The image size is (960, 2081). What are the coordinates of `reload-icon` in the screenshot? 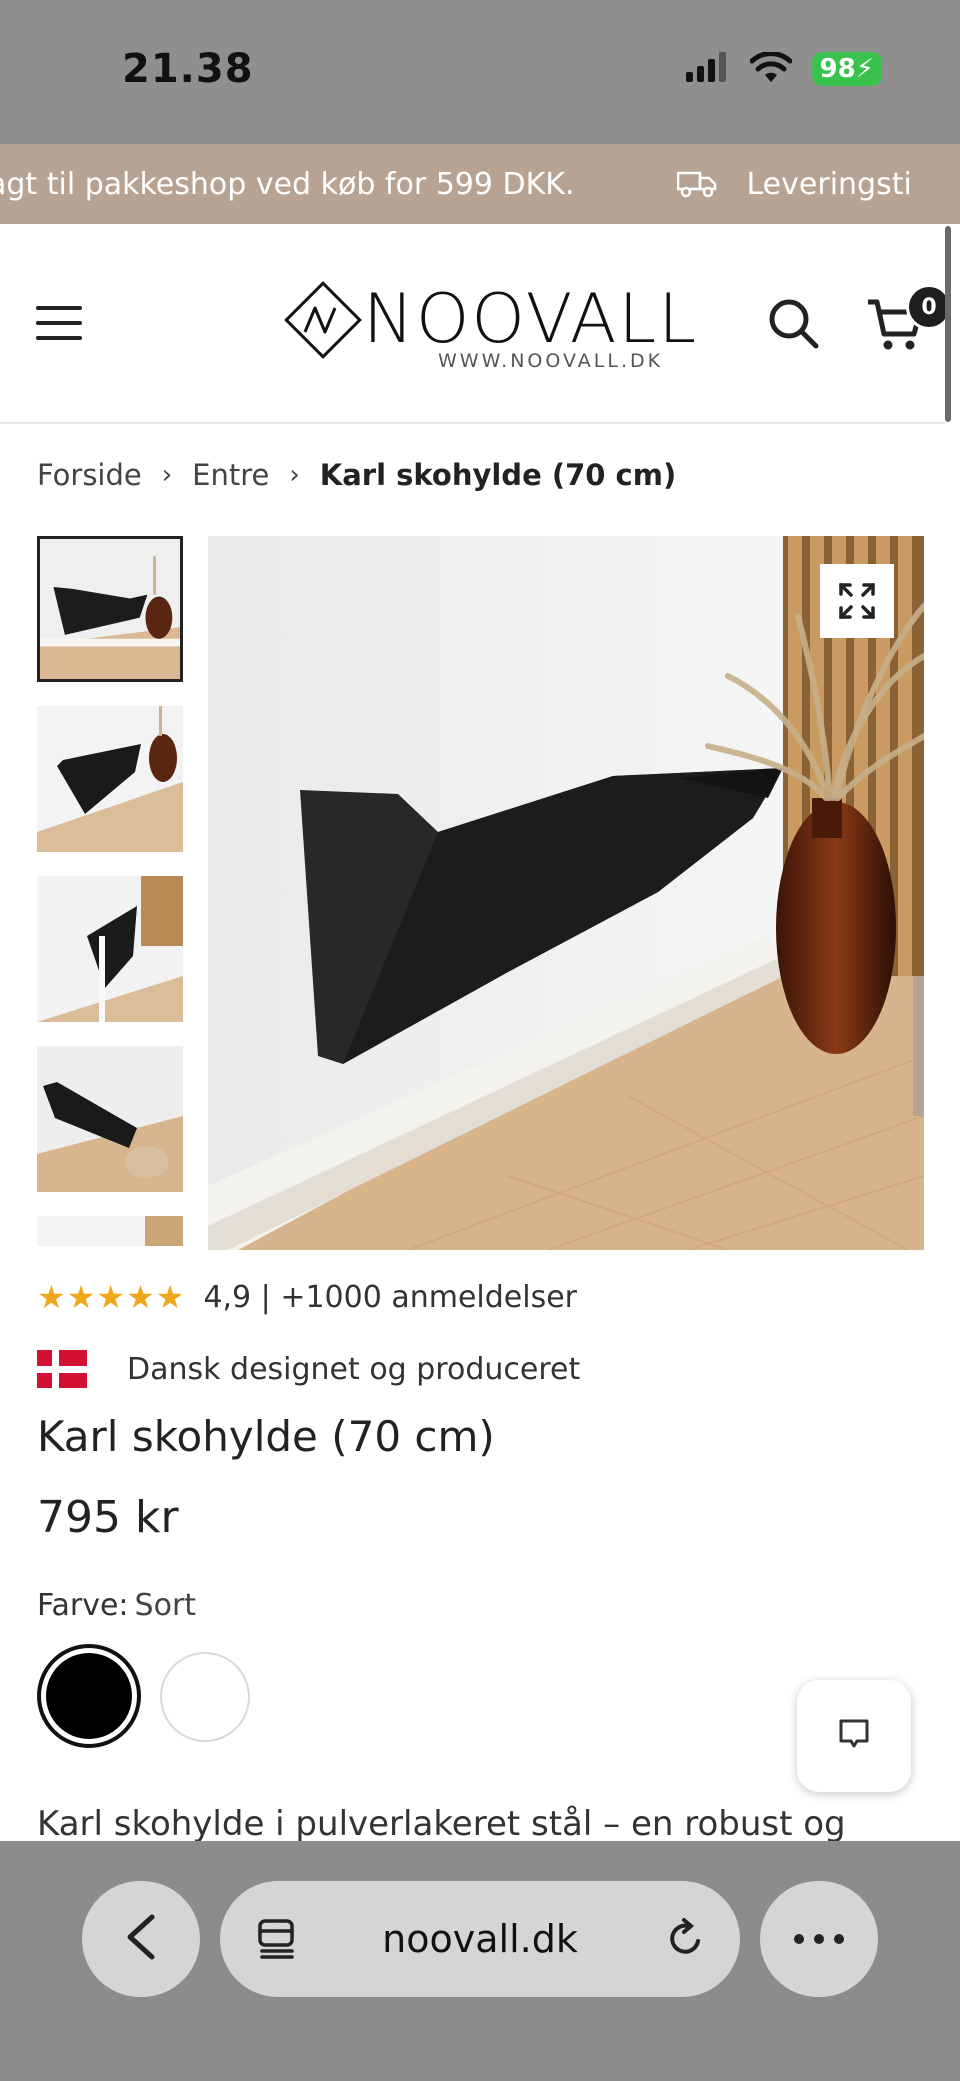 It's located at (686, 1941).